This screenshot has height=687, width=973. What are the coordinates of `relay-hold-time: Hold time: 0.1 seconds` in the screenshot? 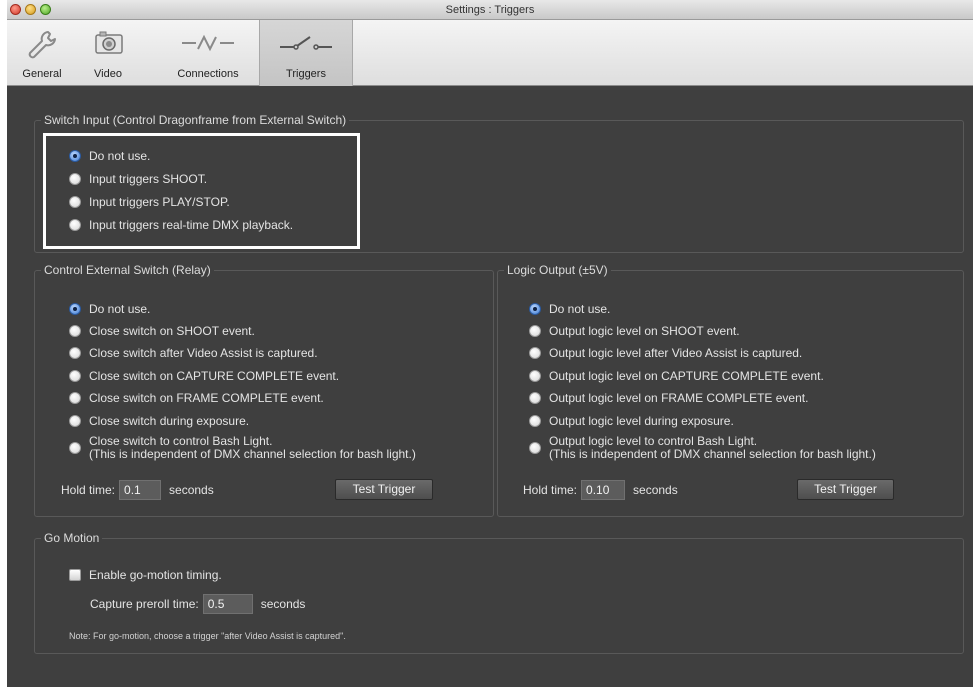 It's located at (137, 490).